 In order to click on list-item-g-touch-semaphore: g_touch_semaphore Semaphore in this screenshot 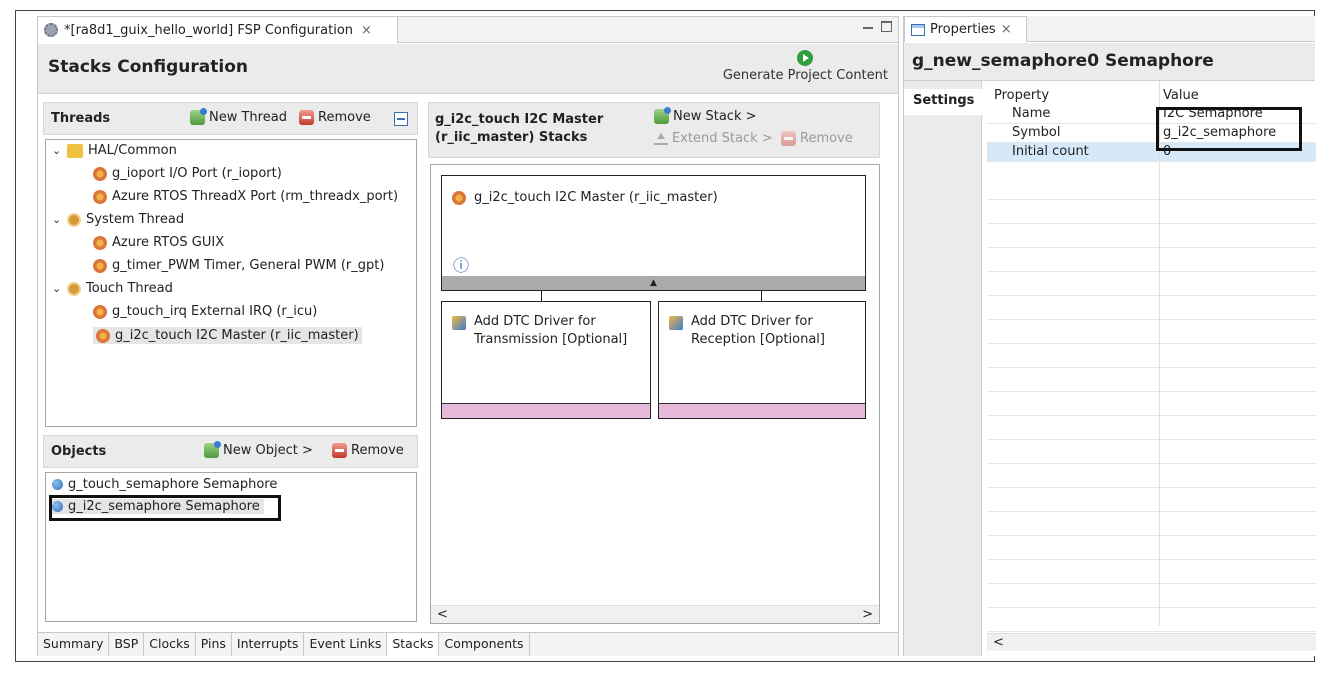, I will do `click(164, 484)`.